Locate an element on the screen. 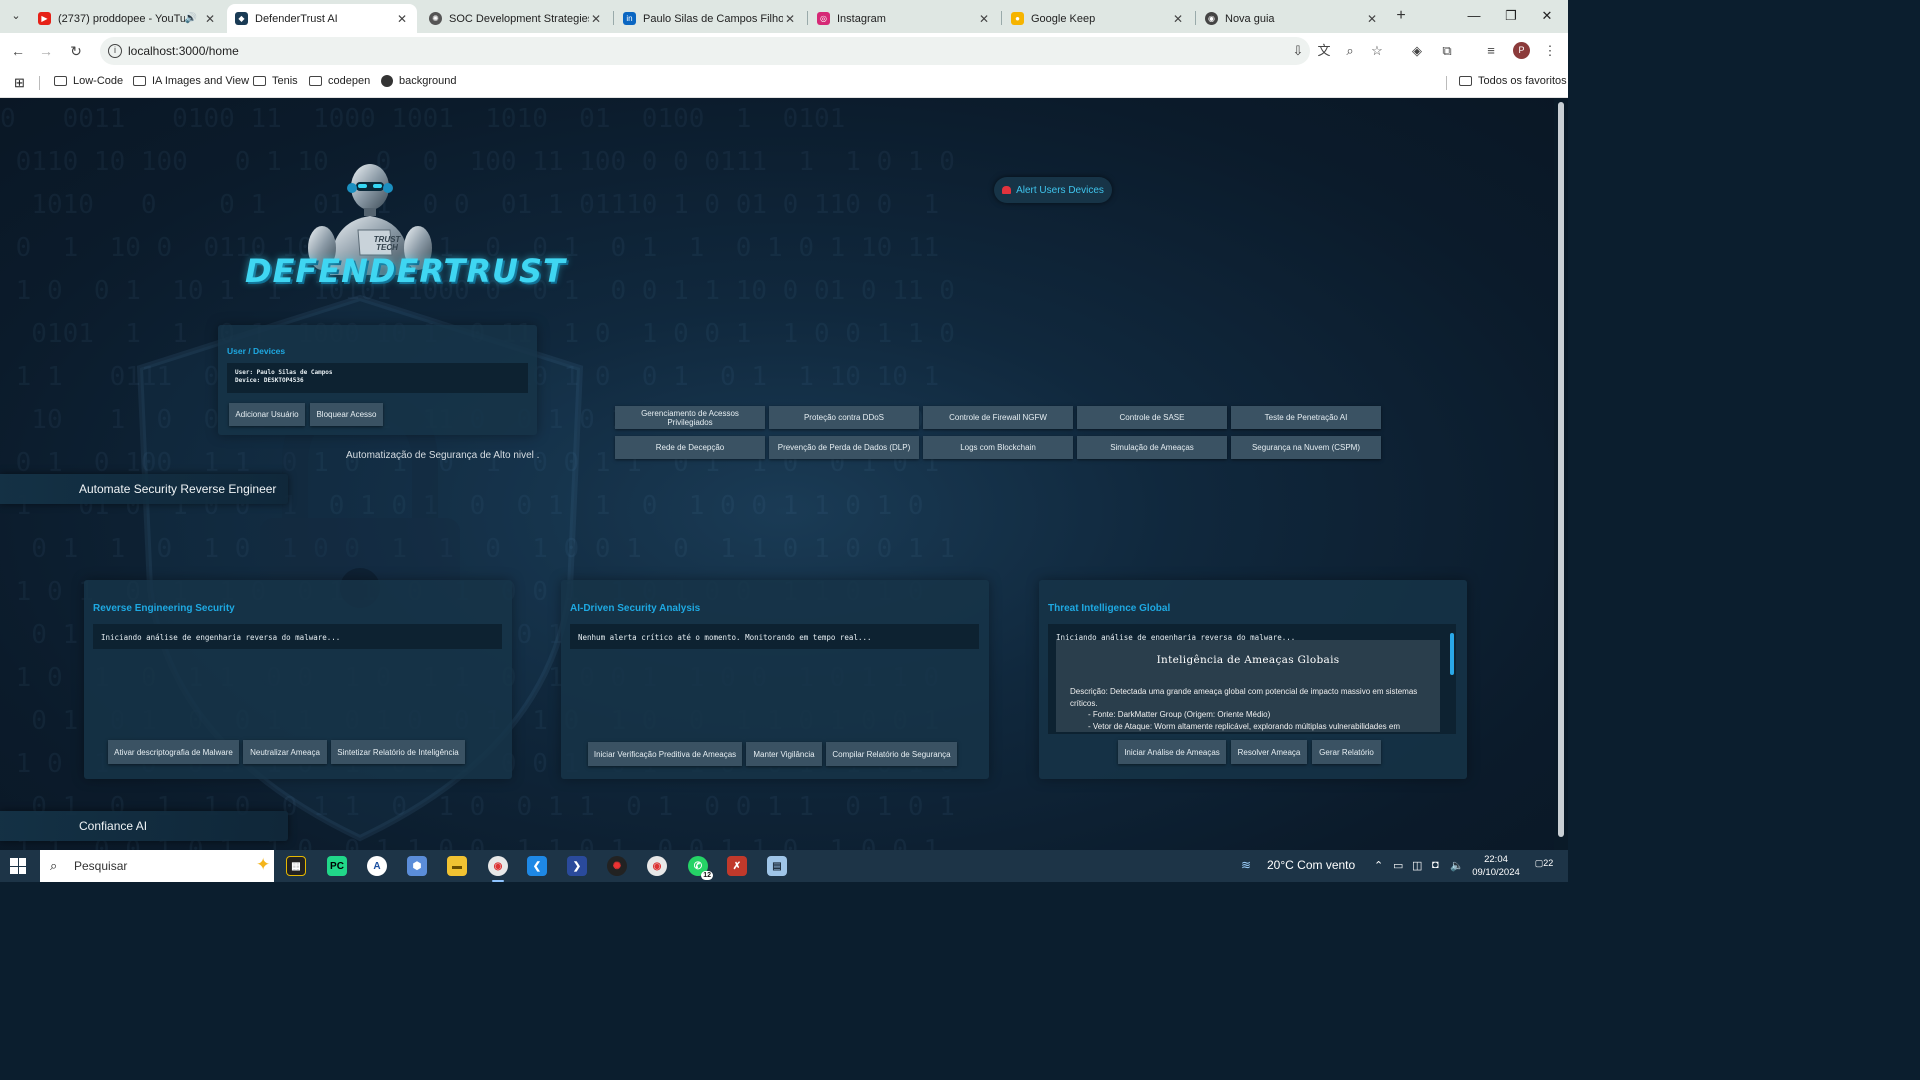 The height and width of the screenshot is (1080, 1920). forward-button: → is located at coordinates (46, 51).